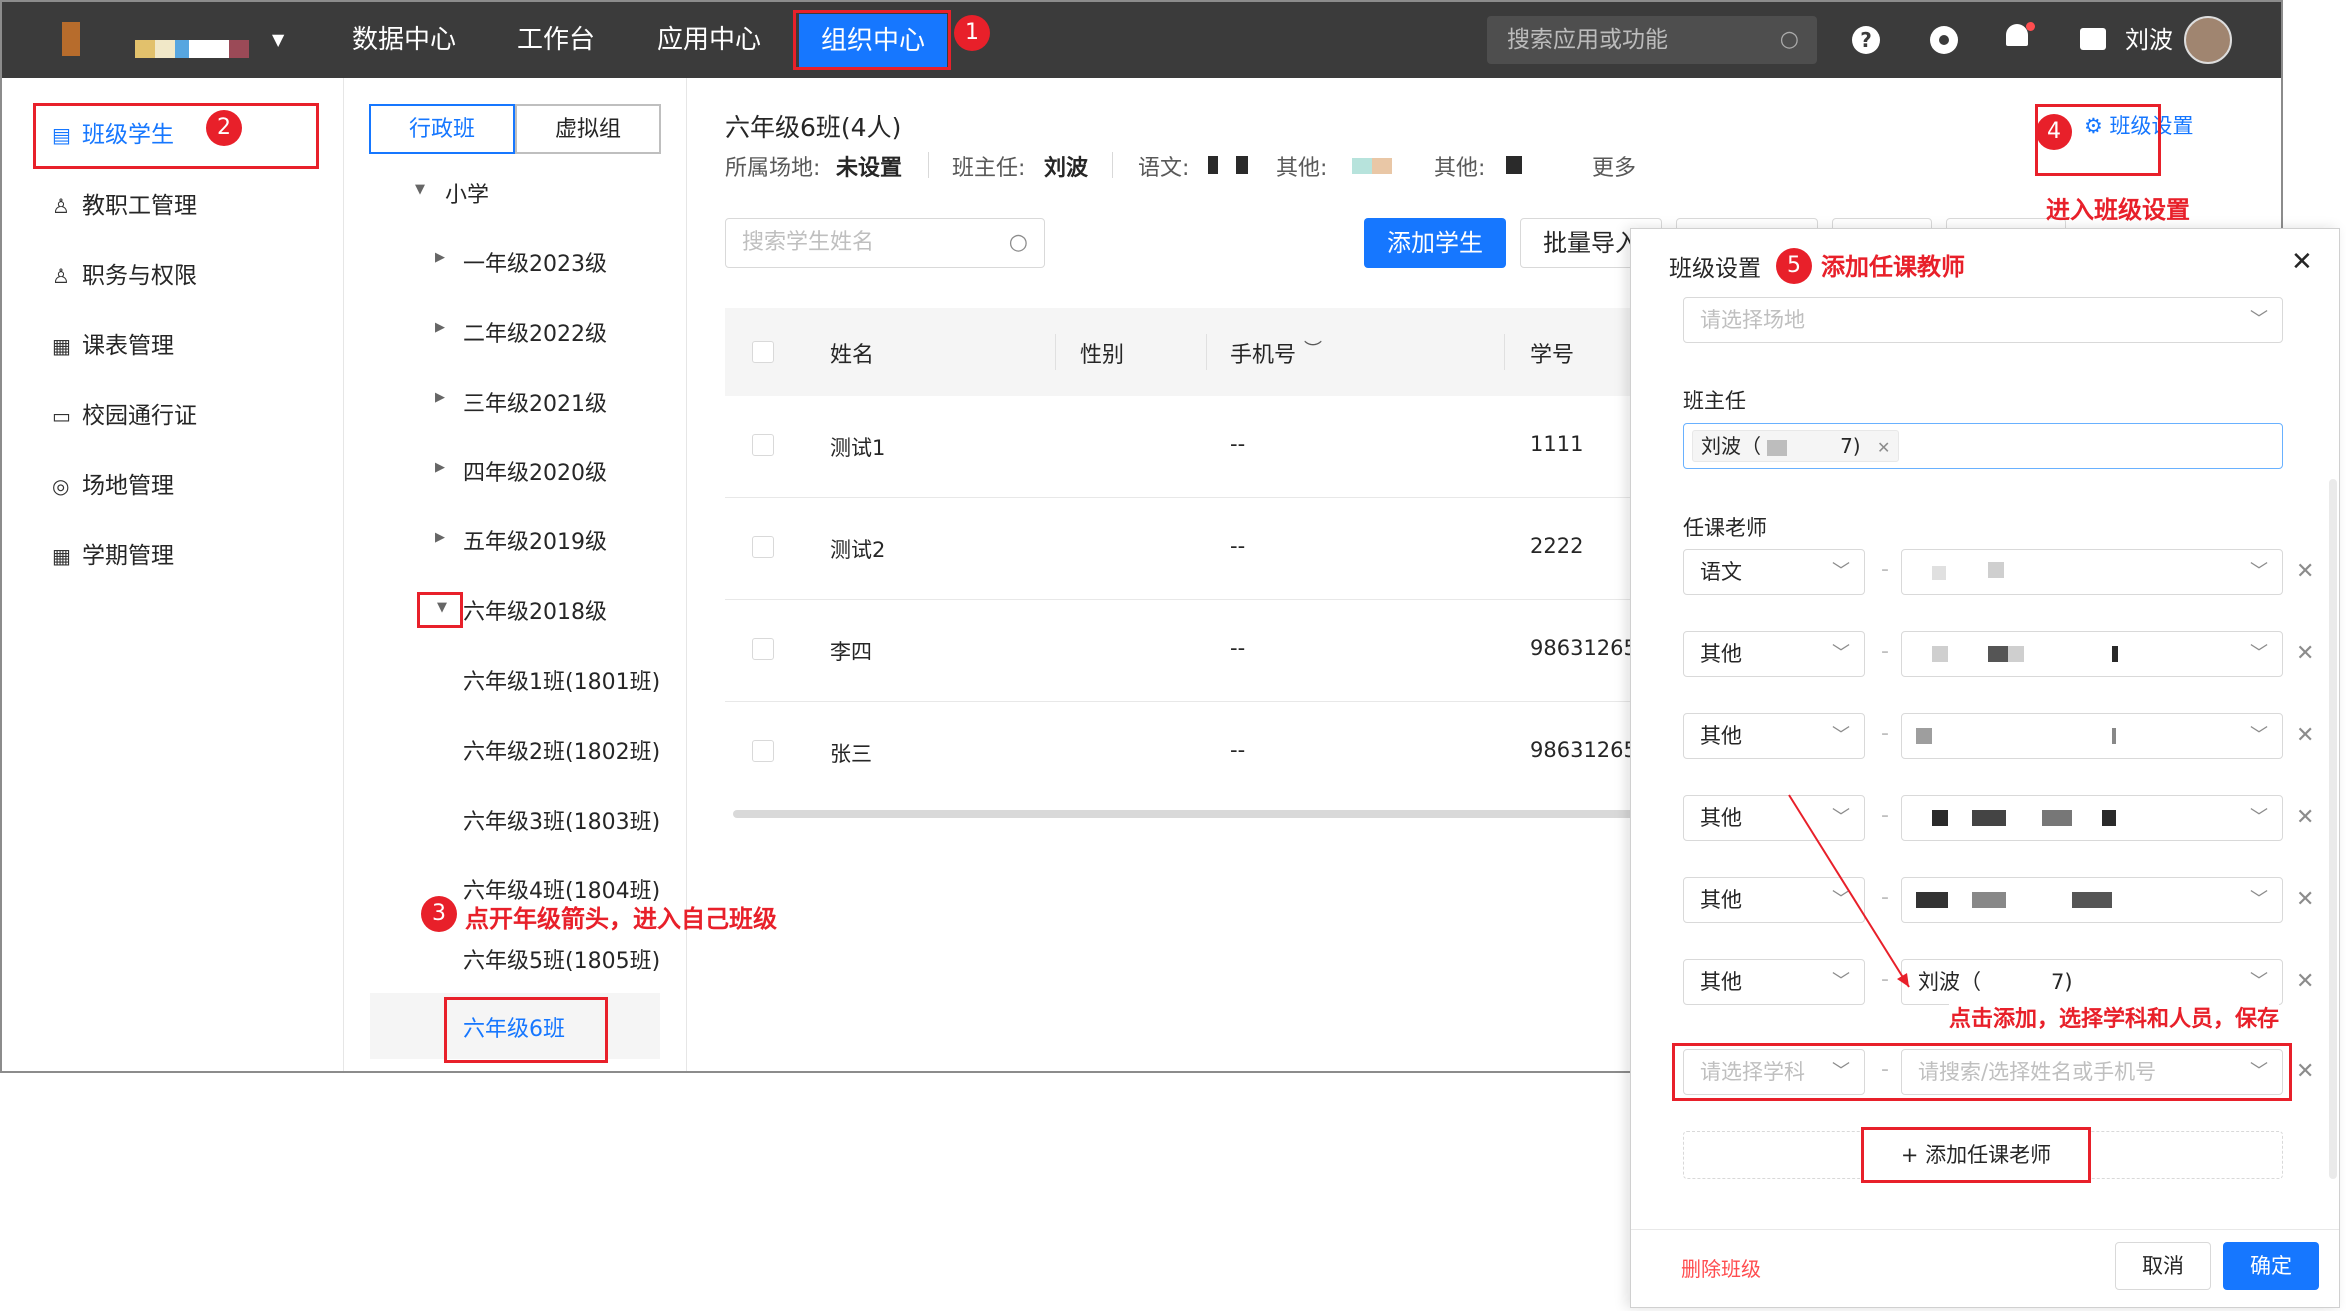 Image resolution: width=2346 pixels, height=1311 pixels. I want to click on teacher-person-select: 刘波（ 7) ﹀, so click(2092, 982).